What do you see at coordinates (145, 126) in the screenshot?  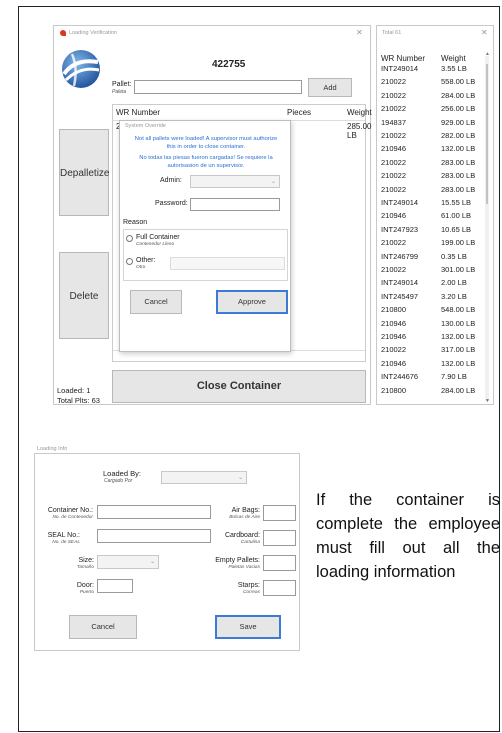 I see `dialog-title: System Override` at bounding box center [145, 126].